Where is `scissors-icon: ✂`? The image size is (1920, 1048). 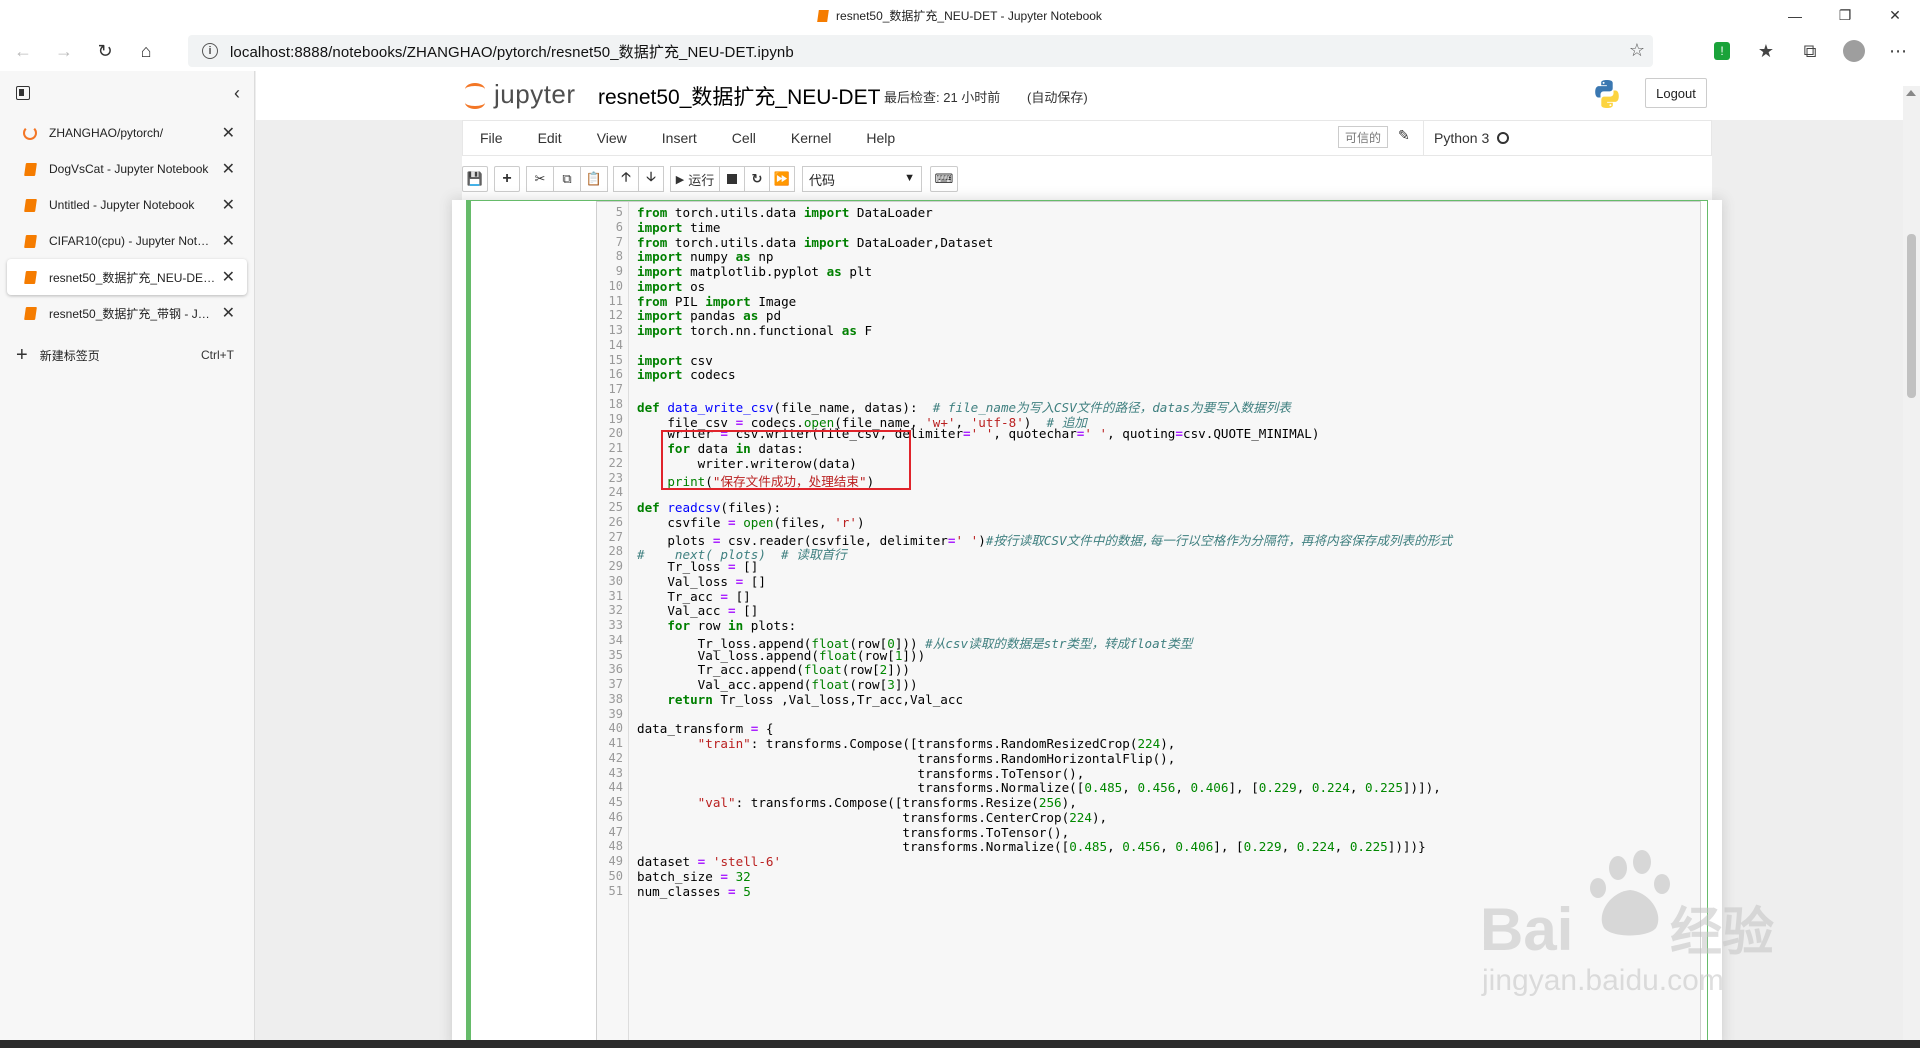 scissors-icon: ✂ is located at coordinates (540, 178).